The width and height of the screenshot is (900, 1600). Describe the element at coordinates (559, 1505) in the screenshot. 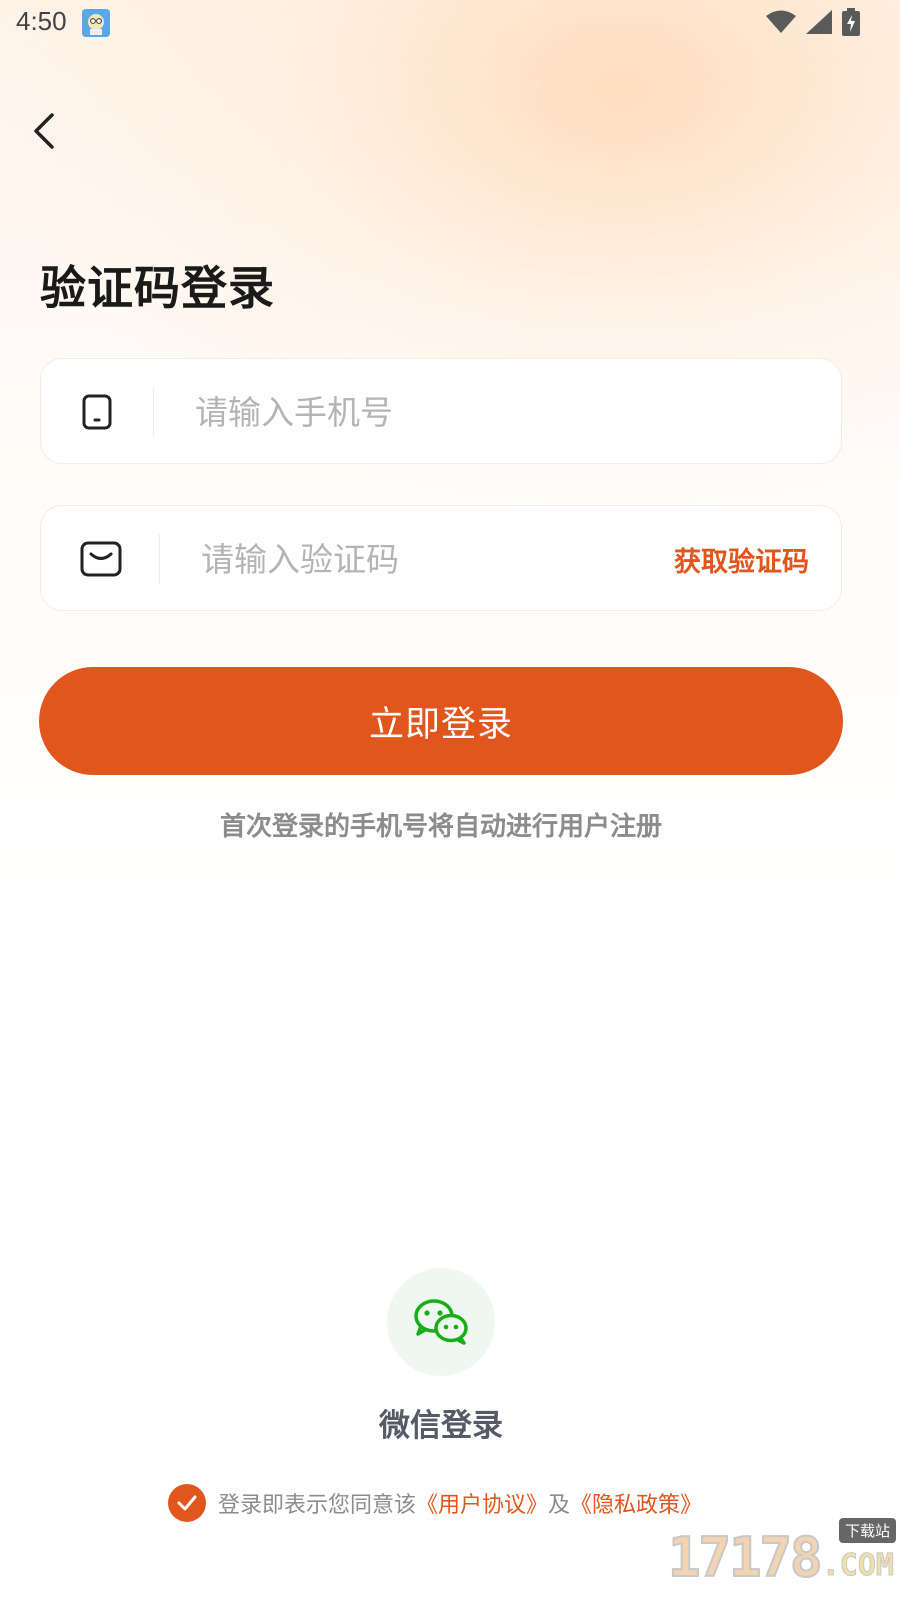

I see `agreement-conjunction: 及` at that location.